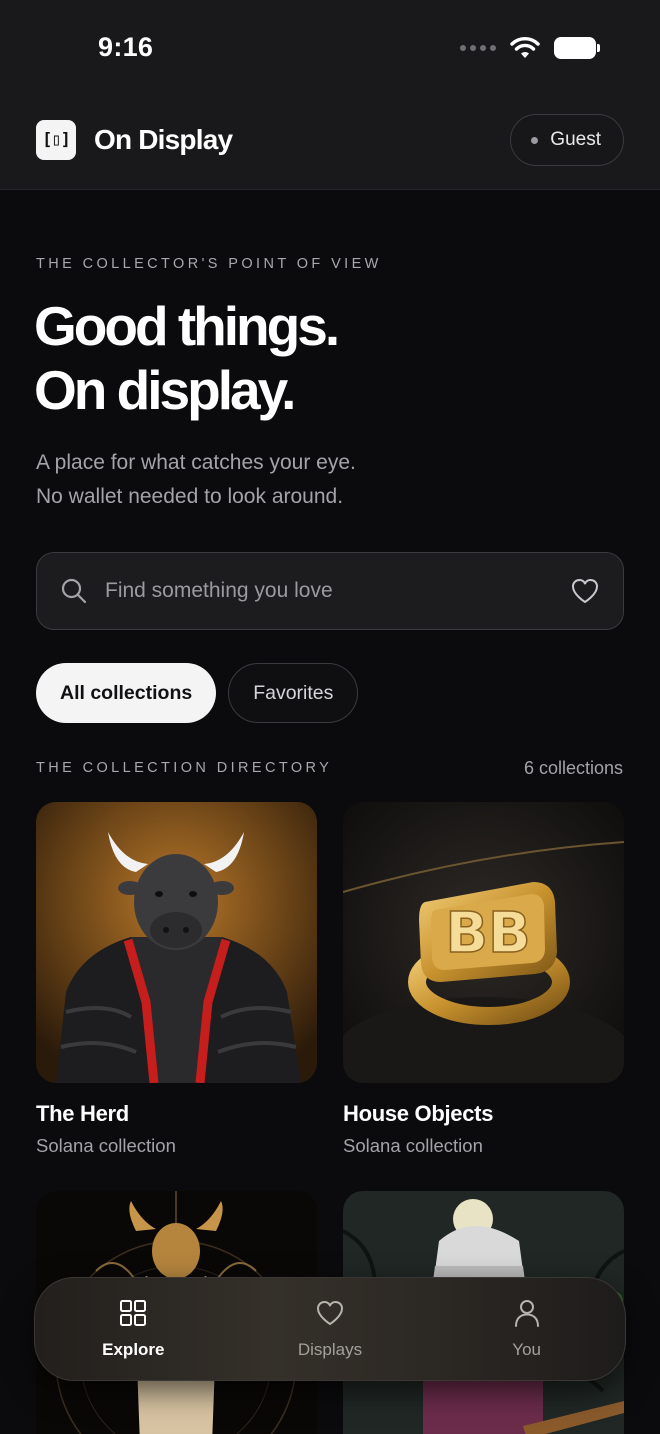 The width and height of the screenshot is (660, 1434). What do you see at coordinates (526, 1313) in the screenshot?
I see `person-icon` at bounding box center [526, 1313].